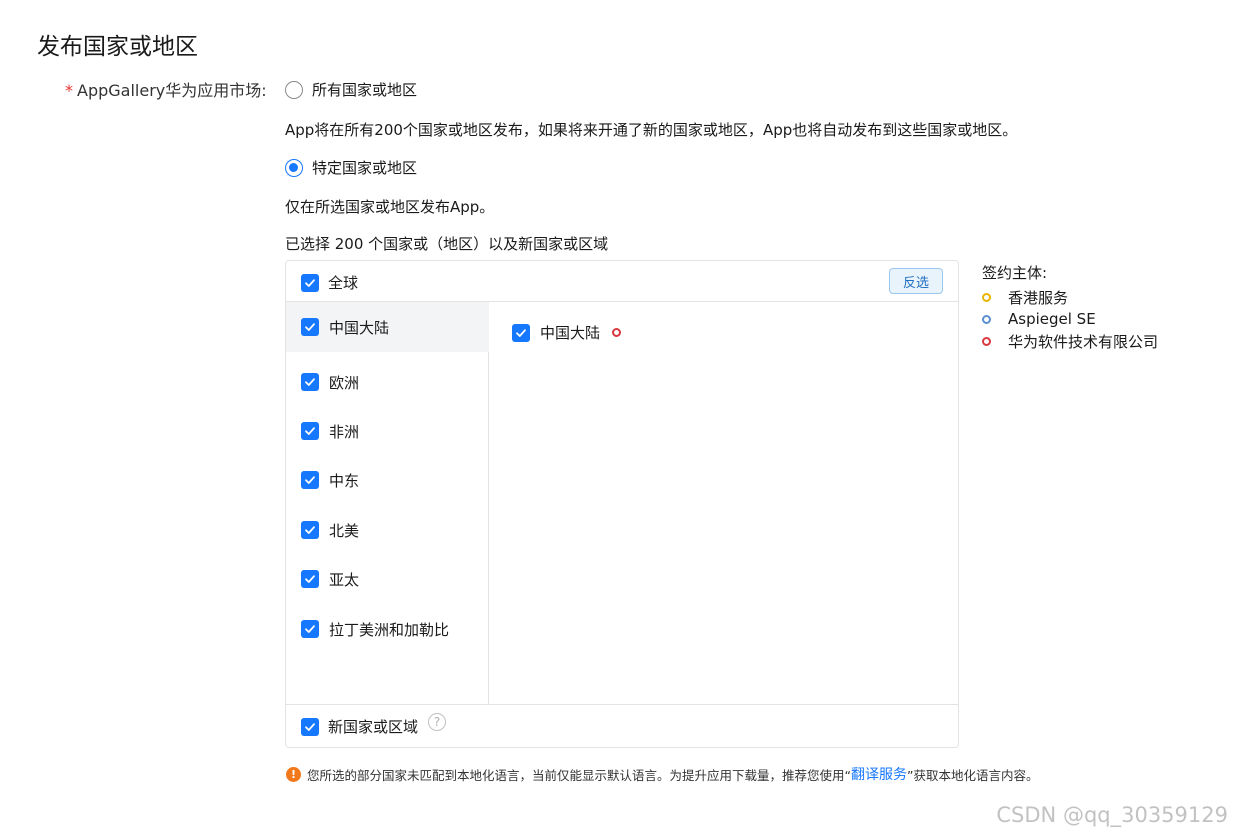 The height and width of the screenshot is (836, 1234). Describe the element at coordinates (344, 480) in the screenshot. I see `region-label: 中东` at that location.